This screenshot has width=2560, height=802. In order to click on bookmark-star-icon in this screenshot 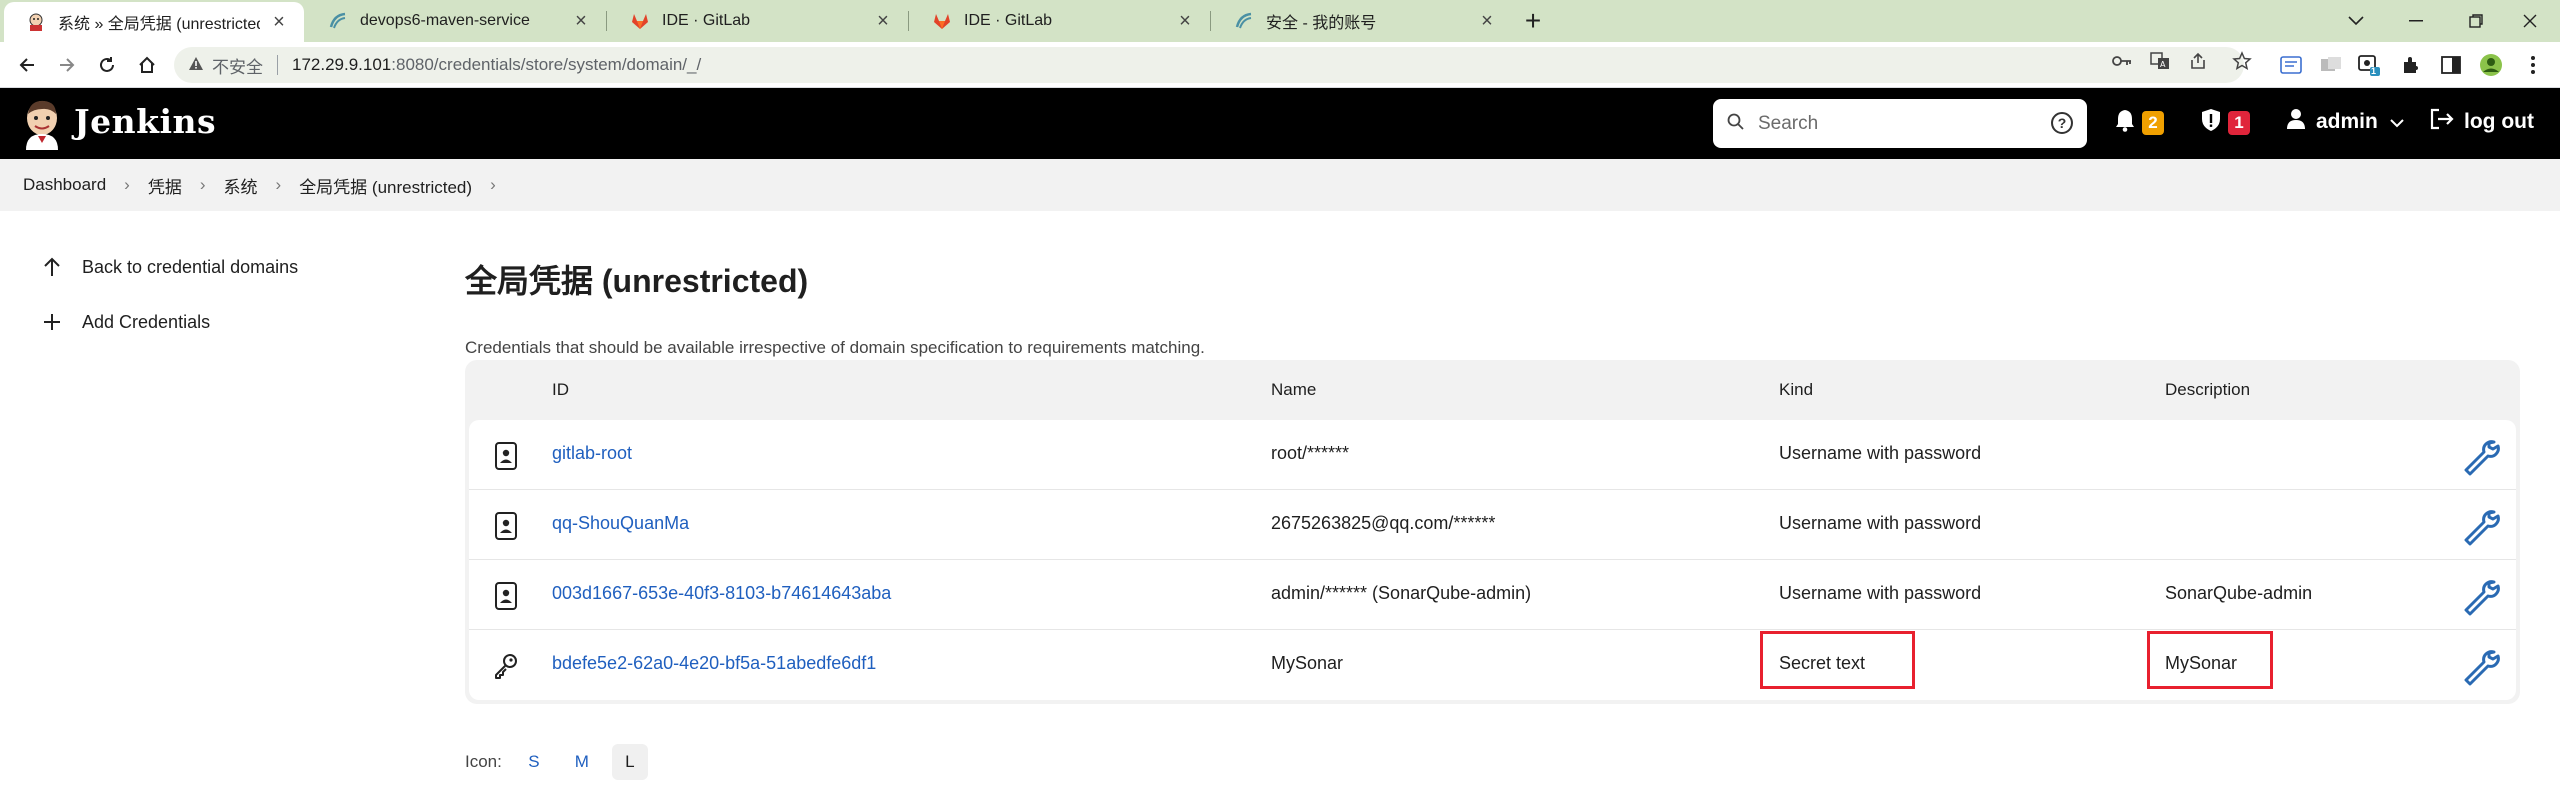, I will do `click(2242, 61)`.